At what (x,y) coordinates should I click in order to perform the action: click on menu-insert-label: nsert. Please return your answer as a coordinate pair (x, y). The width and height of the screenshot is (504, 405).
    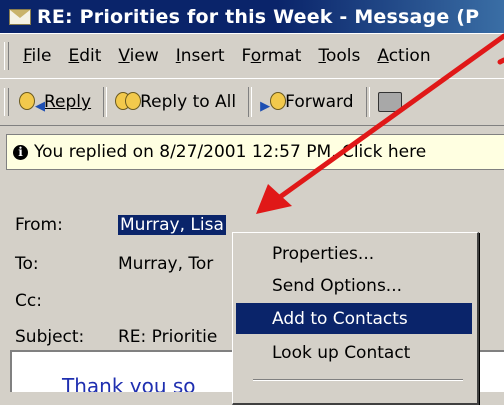
    Looking at the image, I should click on (202, 56).